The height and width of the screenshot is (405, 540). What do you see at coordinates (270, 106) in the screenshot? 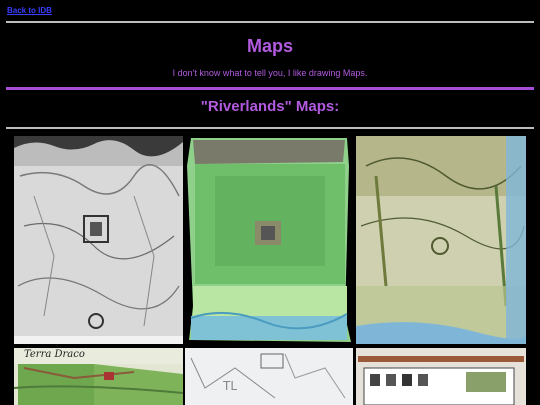
I see `section-title: "Riverlands" Maps:` at bounding box center [270, 106].